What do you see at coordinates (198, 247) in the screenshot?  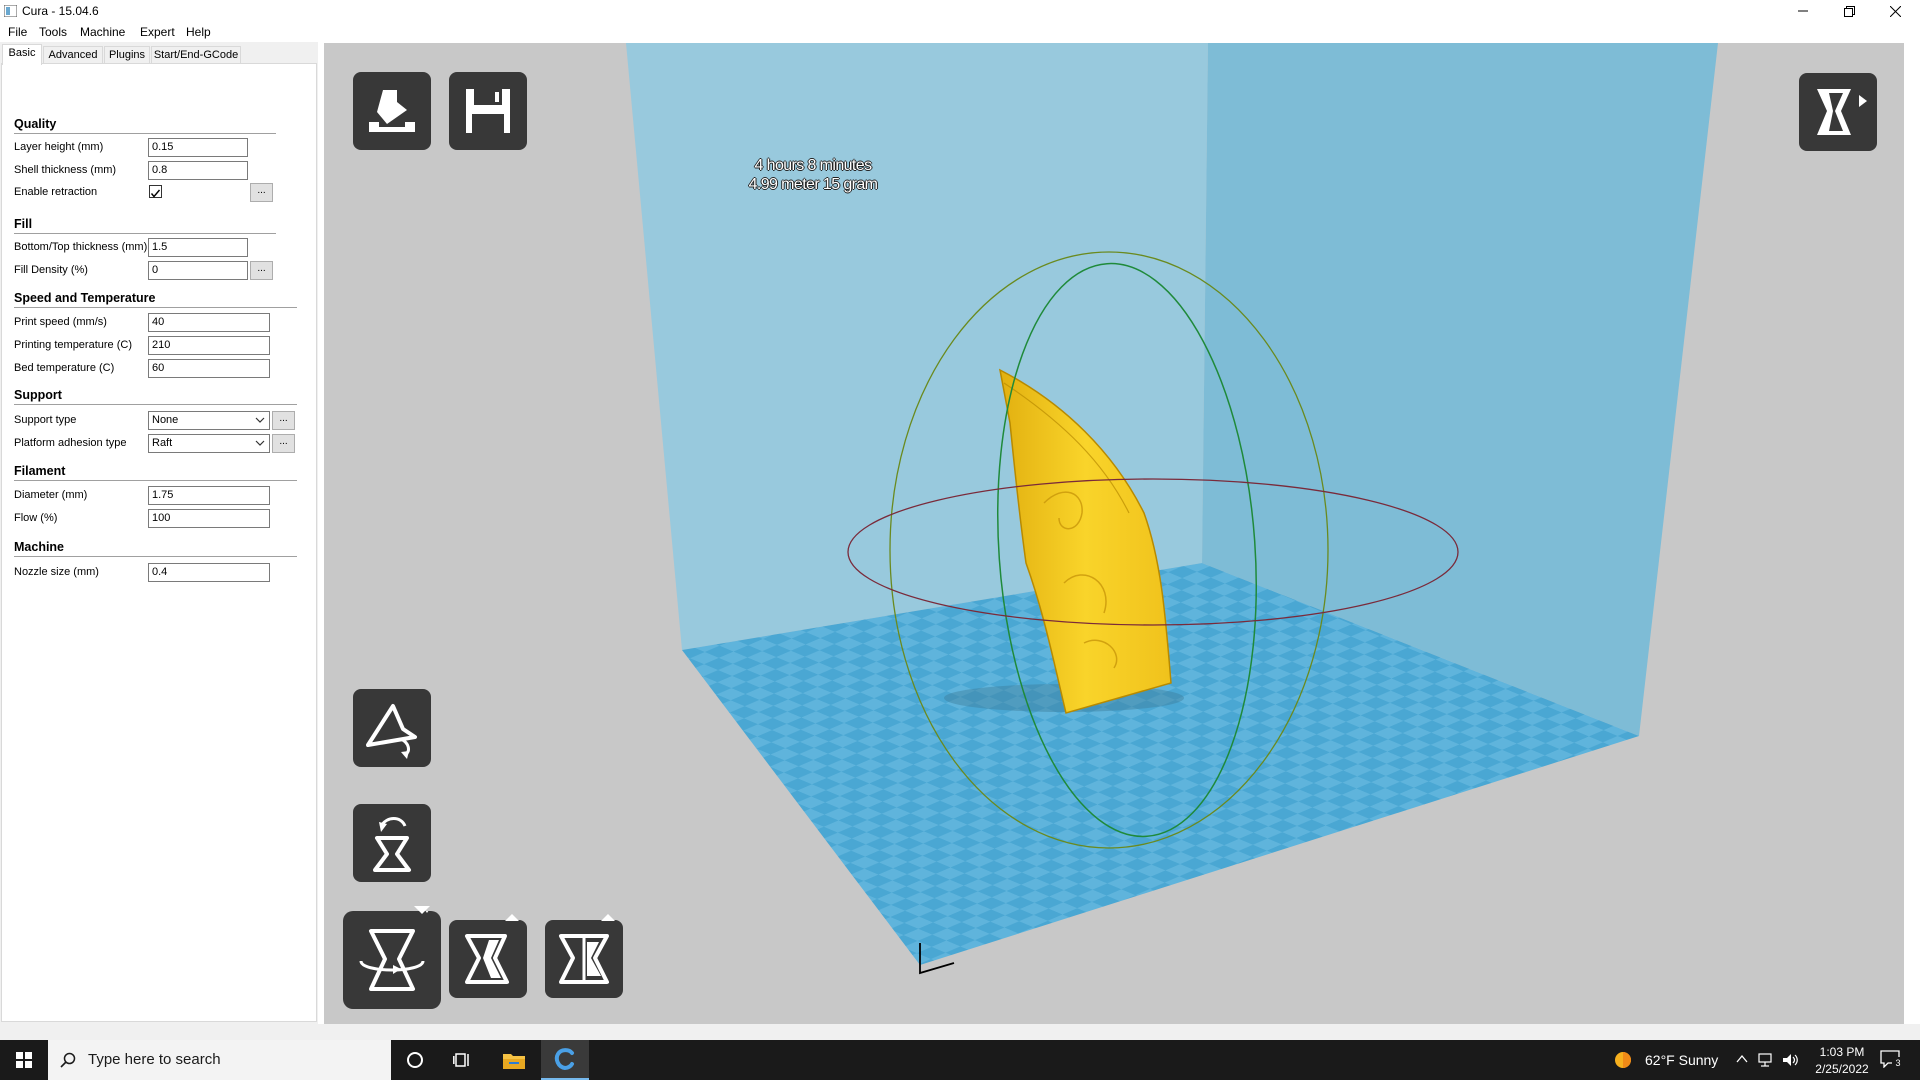 I see `bottom-top-thickness-input: 1.5` at bounding box center [198, 247].